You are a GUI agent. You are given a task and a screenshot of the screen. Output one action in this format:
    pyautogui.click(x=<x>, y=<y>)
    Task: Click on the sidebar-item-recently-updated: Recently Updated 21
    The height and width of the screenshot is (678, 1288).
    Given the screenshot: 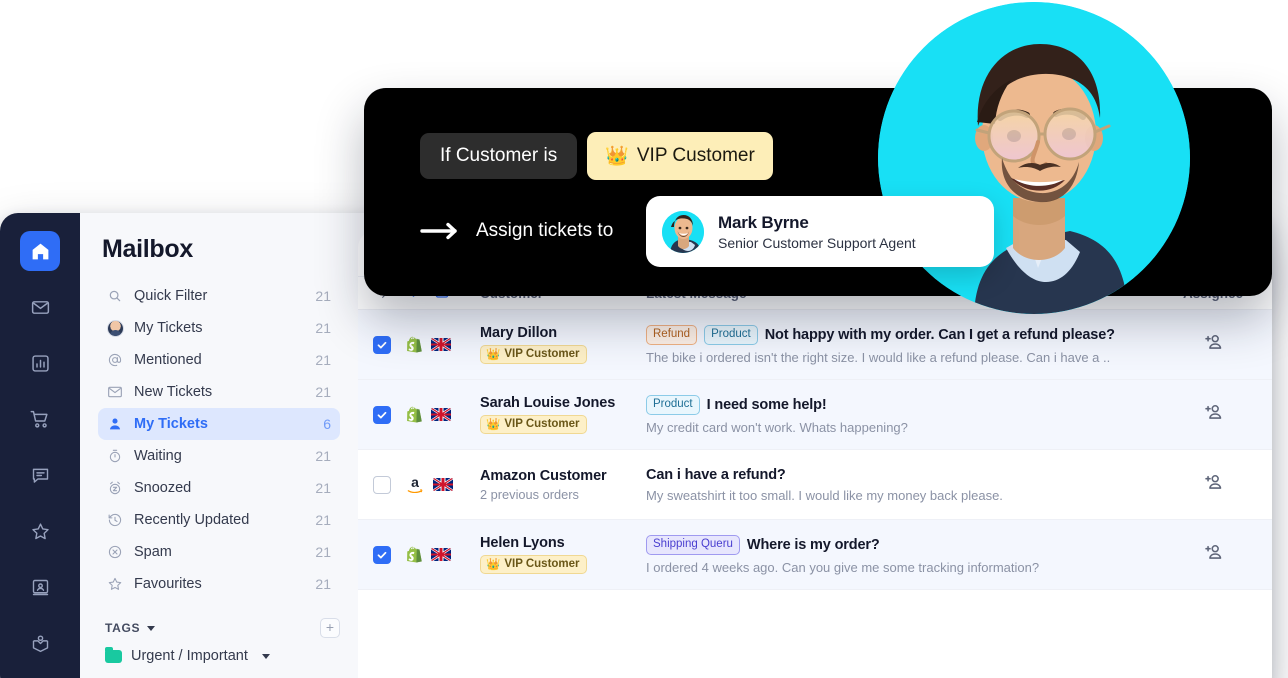 What is the action you would take?
    pyautogui.click(x=219, y=520)
    